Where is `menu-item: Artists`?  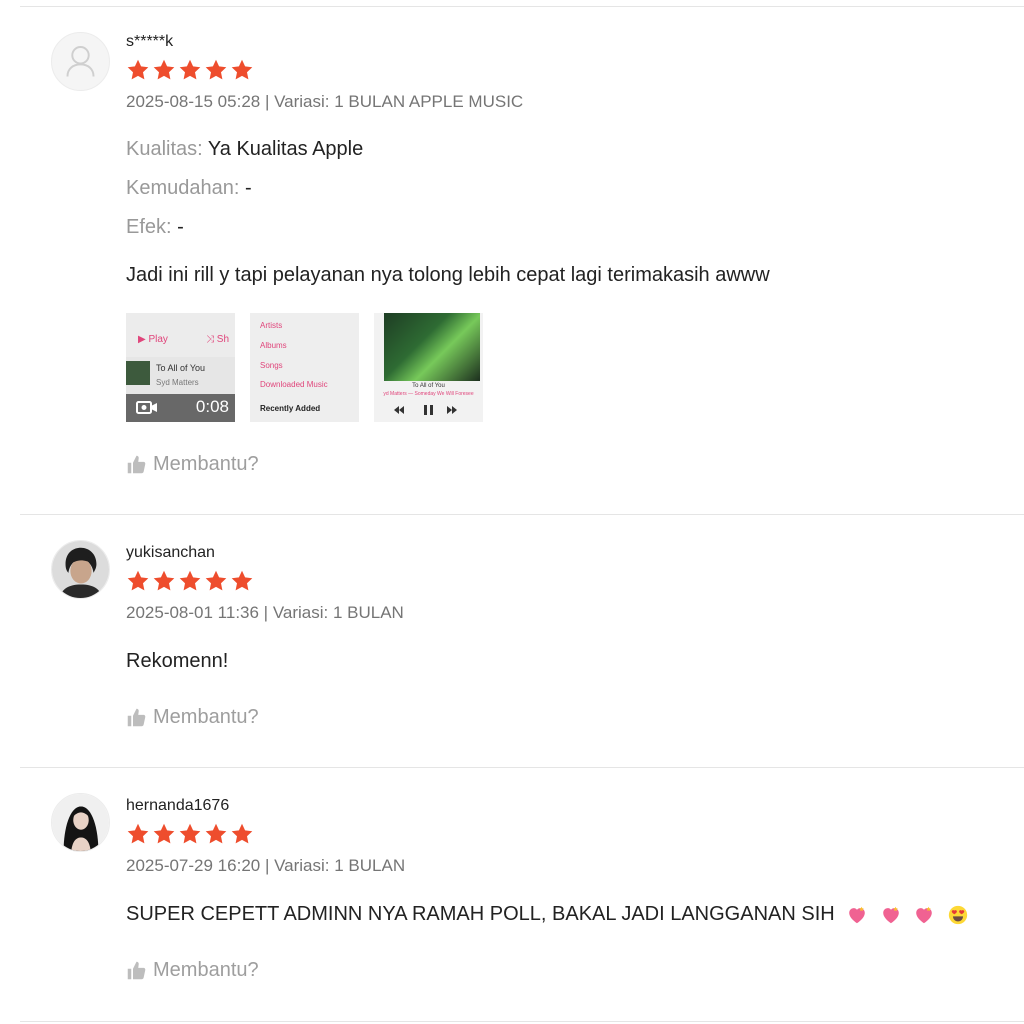 menu-item: Artists is located at coordinates (271, 325).